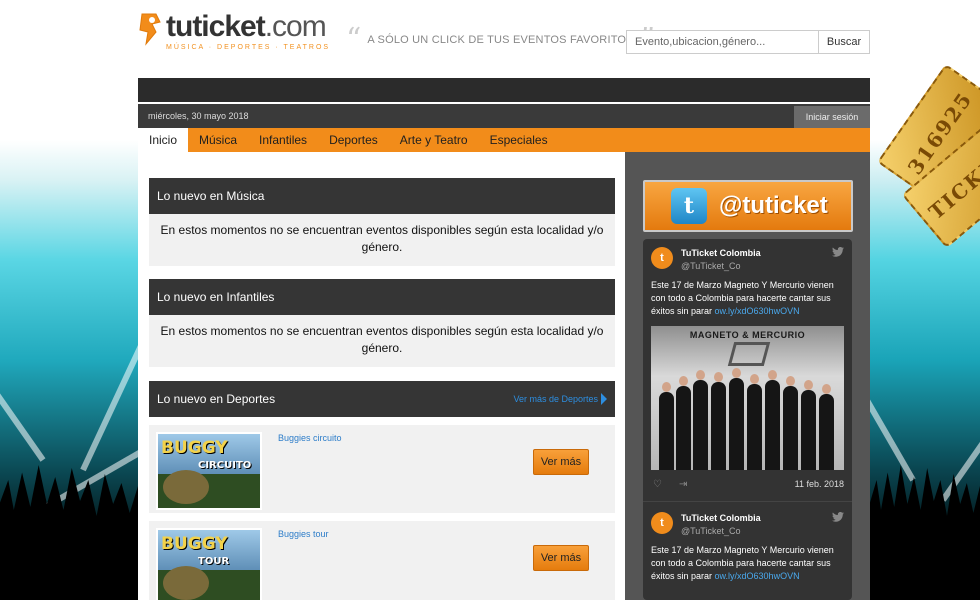 Image resolution: width=980 pixels, height=600 pixels. What do you see at coordinates (657, 484) in the screenshot?
I see `heart-icon: ♡` at bounding box center [657, 484].